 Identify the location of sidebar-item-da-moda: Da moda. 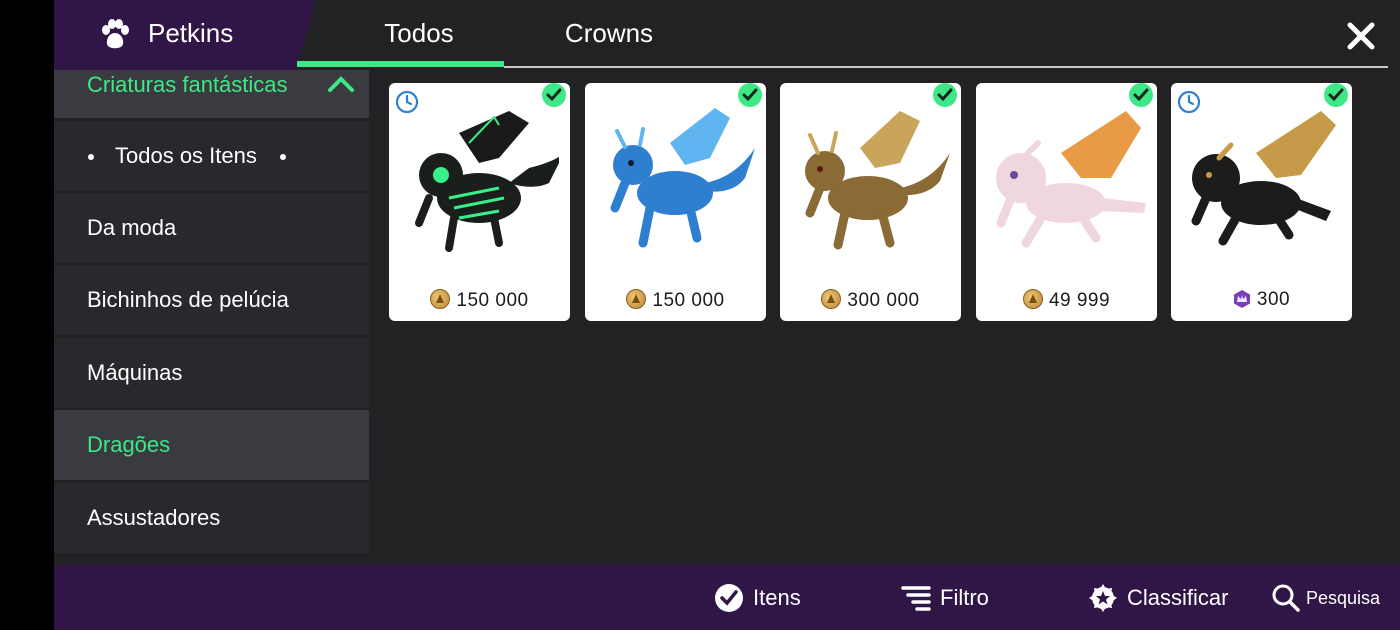
(211, 228).